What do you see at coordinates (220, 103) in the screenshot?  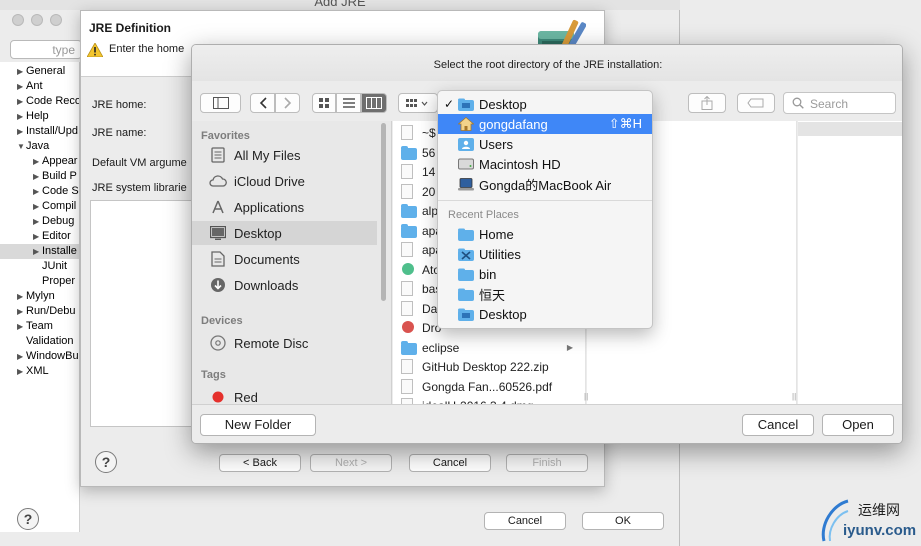 I see `sidebar-toggle-button` at bounding box center [220, 103].